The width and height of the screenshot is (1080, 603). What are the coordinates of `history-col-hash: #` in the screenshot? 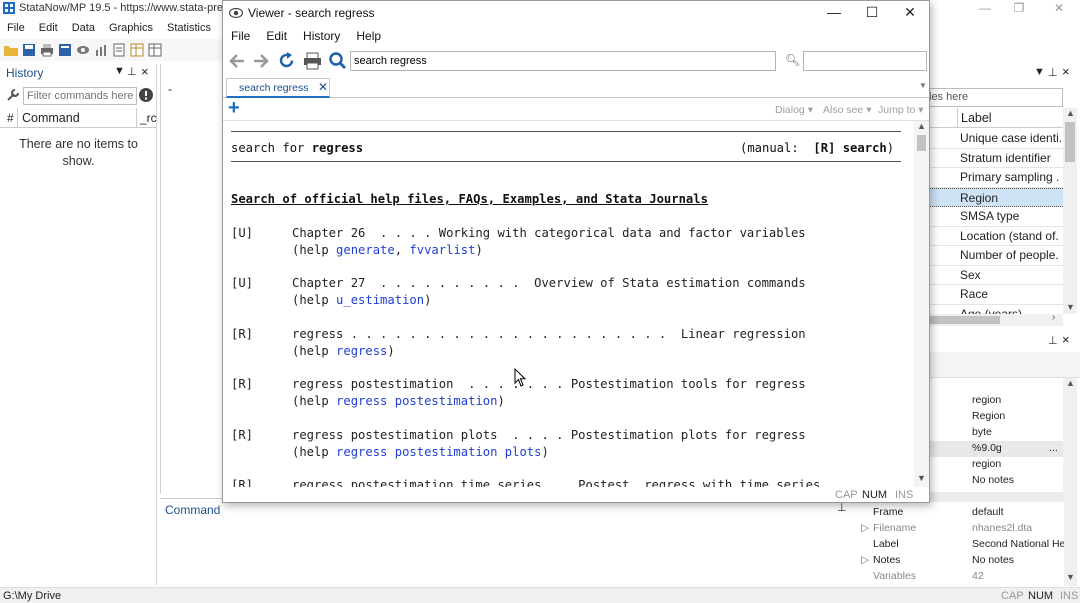 It's located at (10, 118).